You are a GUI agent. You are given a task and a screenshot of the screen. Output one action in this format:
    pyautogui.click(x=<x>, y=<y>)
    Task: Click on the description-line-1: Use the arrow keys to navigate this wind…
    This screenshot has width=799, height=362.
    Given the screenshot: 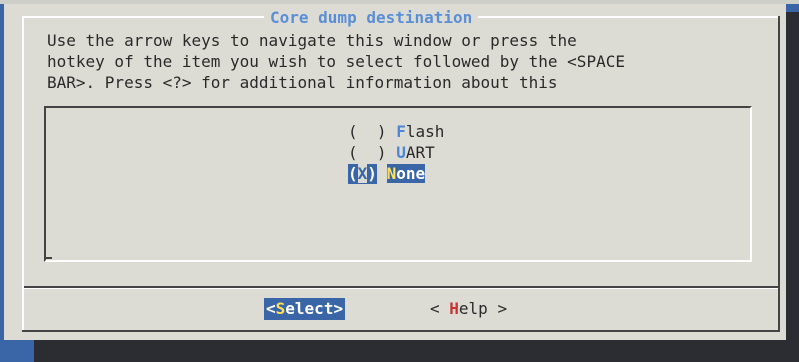 What is the action you would take?
    pyautogui.click(x=312, y=40)
    